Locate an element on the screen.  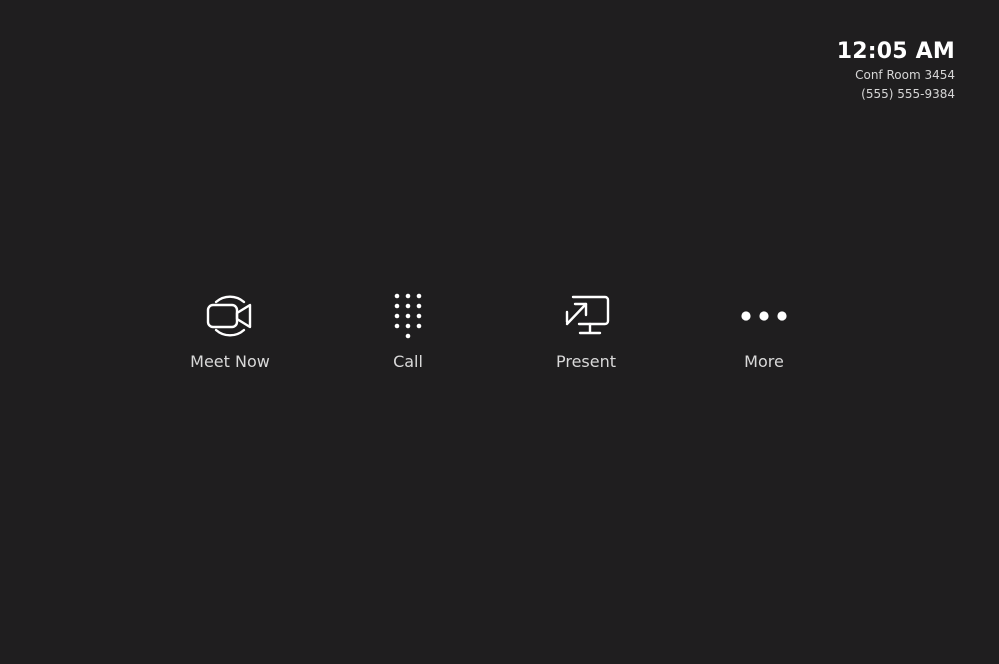
status-area: 12:05 AM Conf Room 3454 (555) 555-9384 is located at coordinates (896, 71).